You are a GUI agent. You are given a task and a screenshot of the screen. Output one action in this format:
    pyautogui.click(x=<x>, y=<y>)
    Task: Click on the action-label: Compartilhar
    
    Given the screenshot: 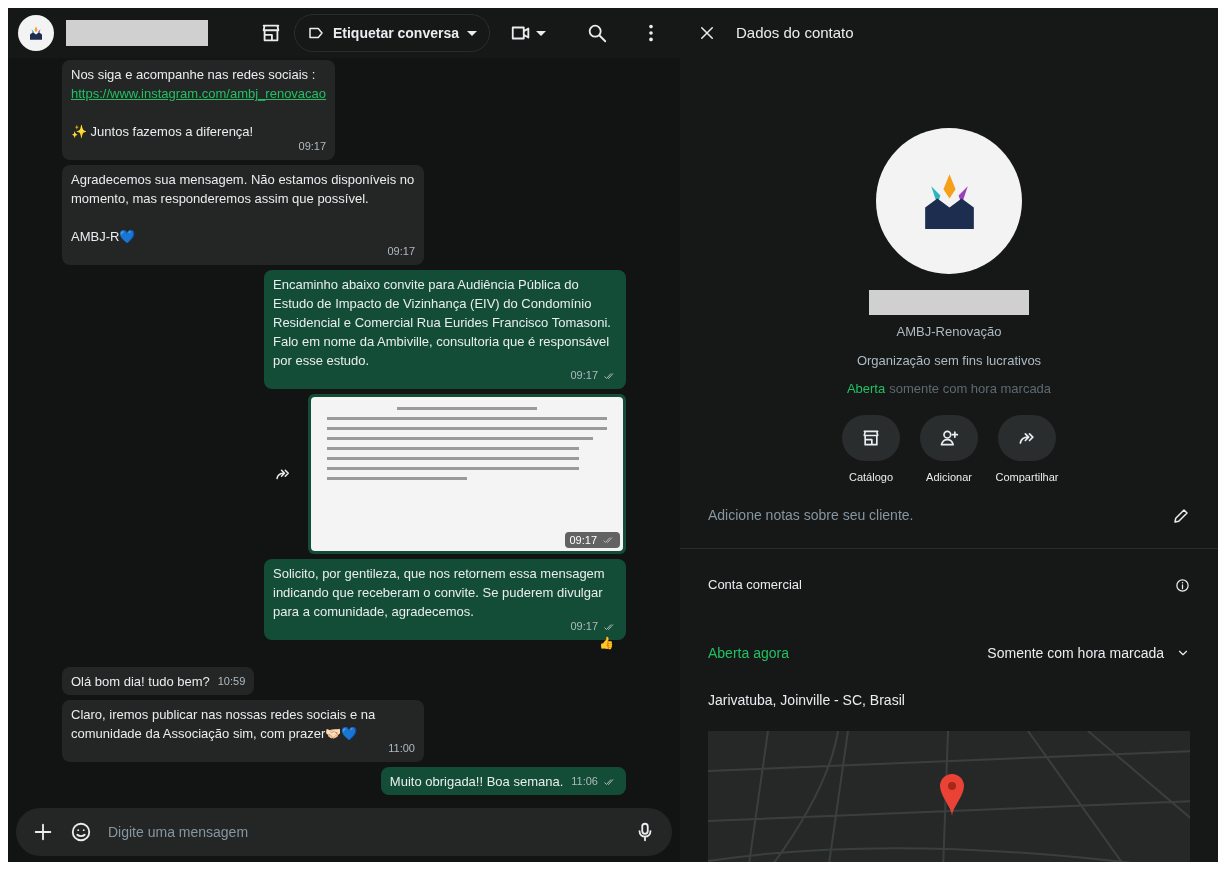 What is the action you would take?
    pyautogui.click(x=1027, y=477)
    